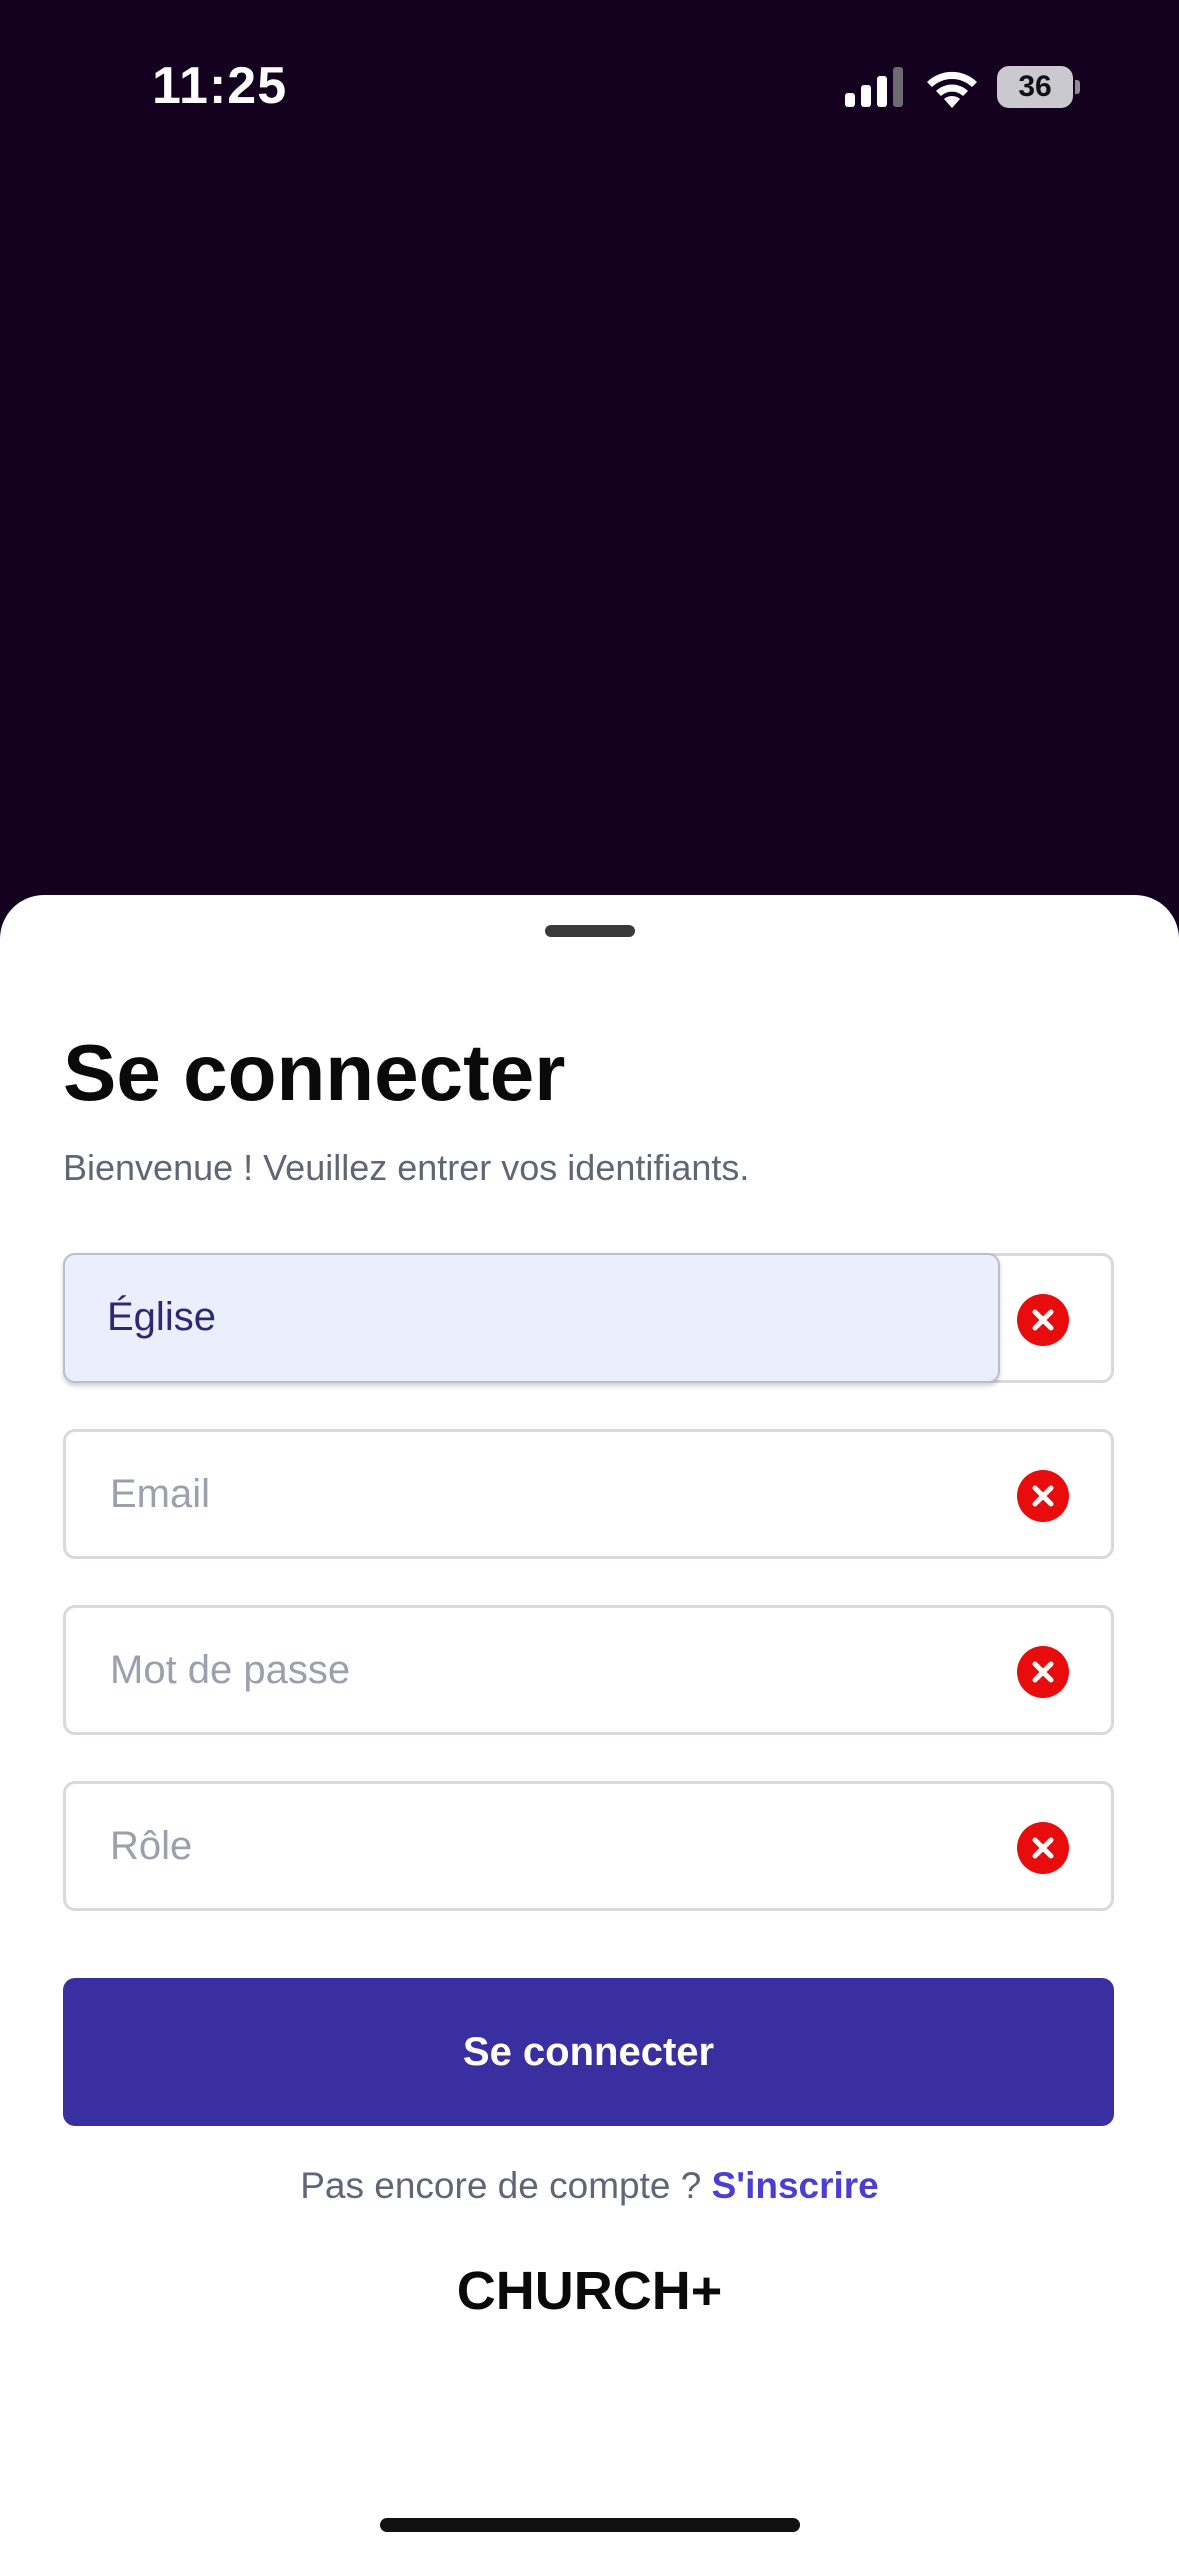  What do you see at coordinates (540, 1846) in the screenshot?
I see `role-input` at bounding box center [540, 1846].